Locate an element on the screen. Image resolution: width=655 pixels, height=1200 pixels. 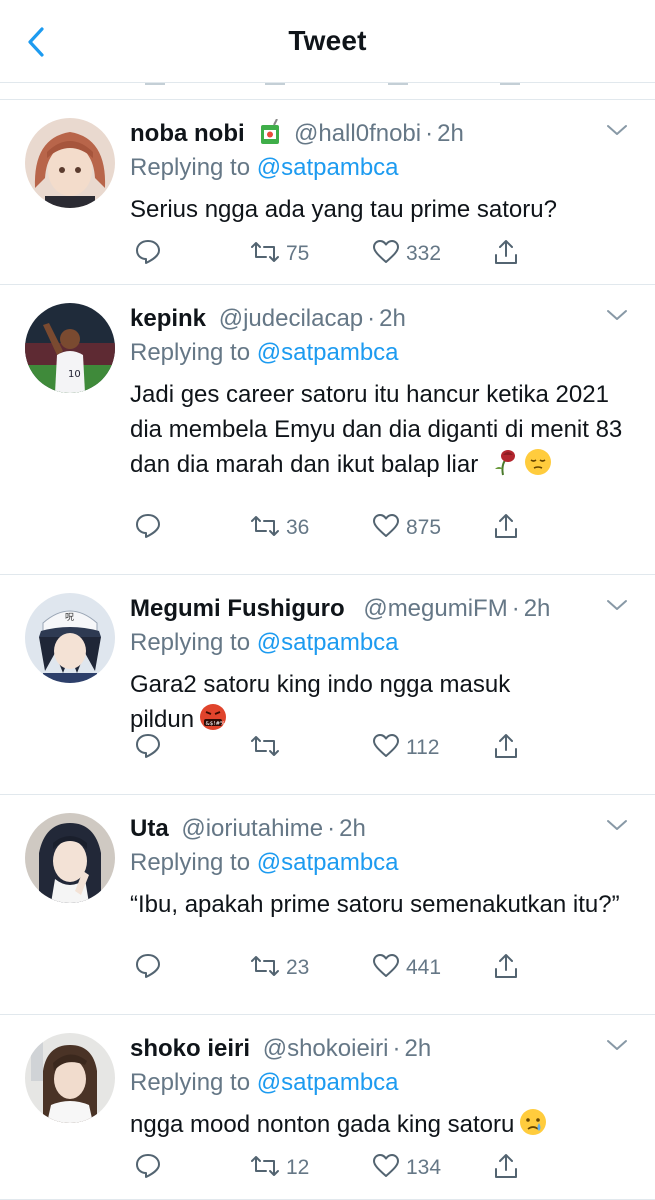
tweet-text-content: ngga mood nonton gada king satoru is located at coordinates (322, 1124).